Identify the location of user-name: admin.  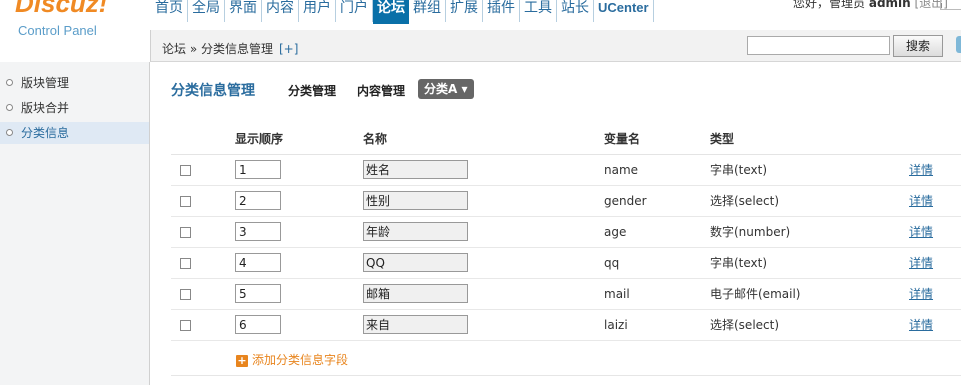
(889, 5).